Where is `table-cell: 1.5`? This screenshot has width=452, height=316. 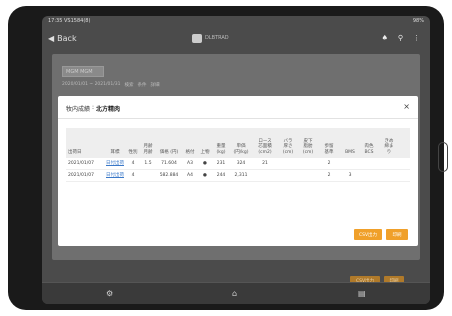
table-cell: 1.5 is located at coordinates (148, 163).